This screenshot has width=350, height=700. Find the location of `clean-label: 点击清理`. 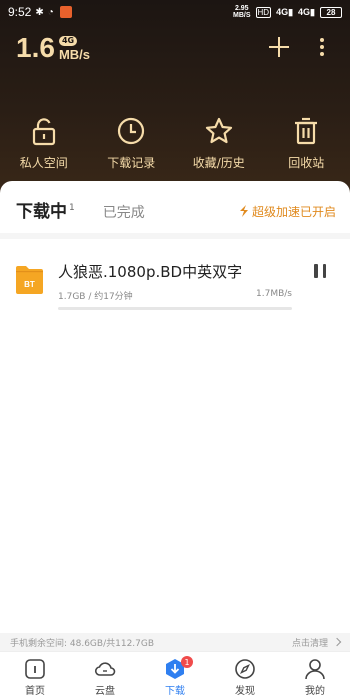

clean-label: 点击清理 is located at coordinates (309, 643).